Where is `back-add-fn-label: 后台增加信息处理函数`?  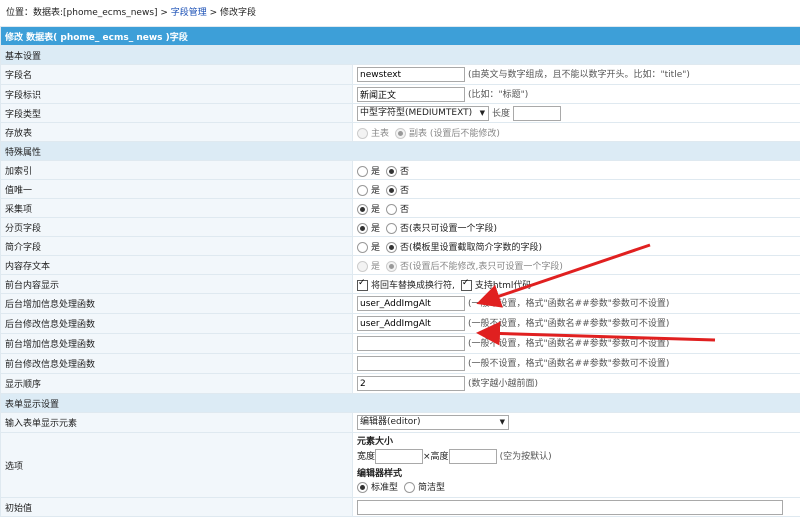
back-add-fn-label: 后台增加信息处理函数 is located at coordinates (176, 303).